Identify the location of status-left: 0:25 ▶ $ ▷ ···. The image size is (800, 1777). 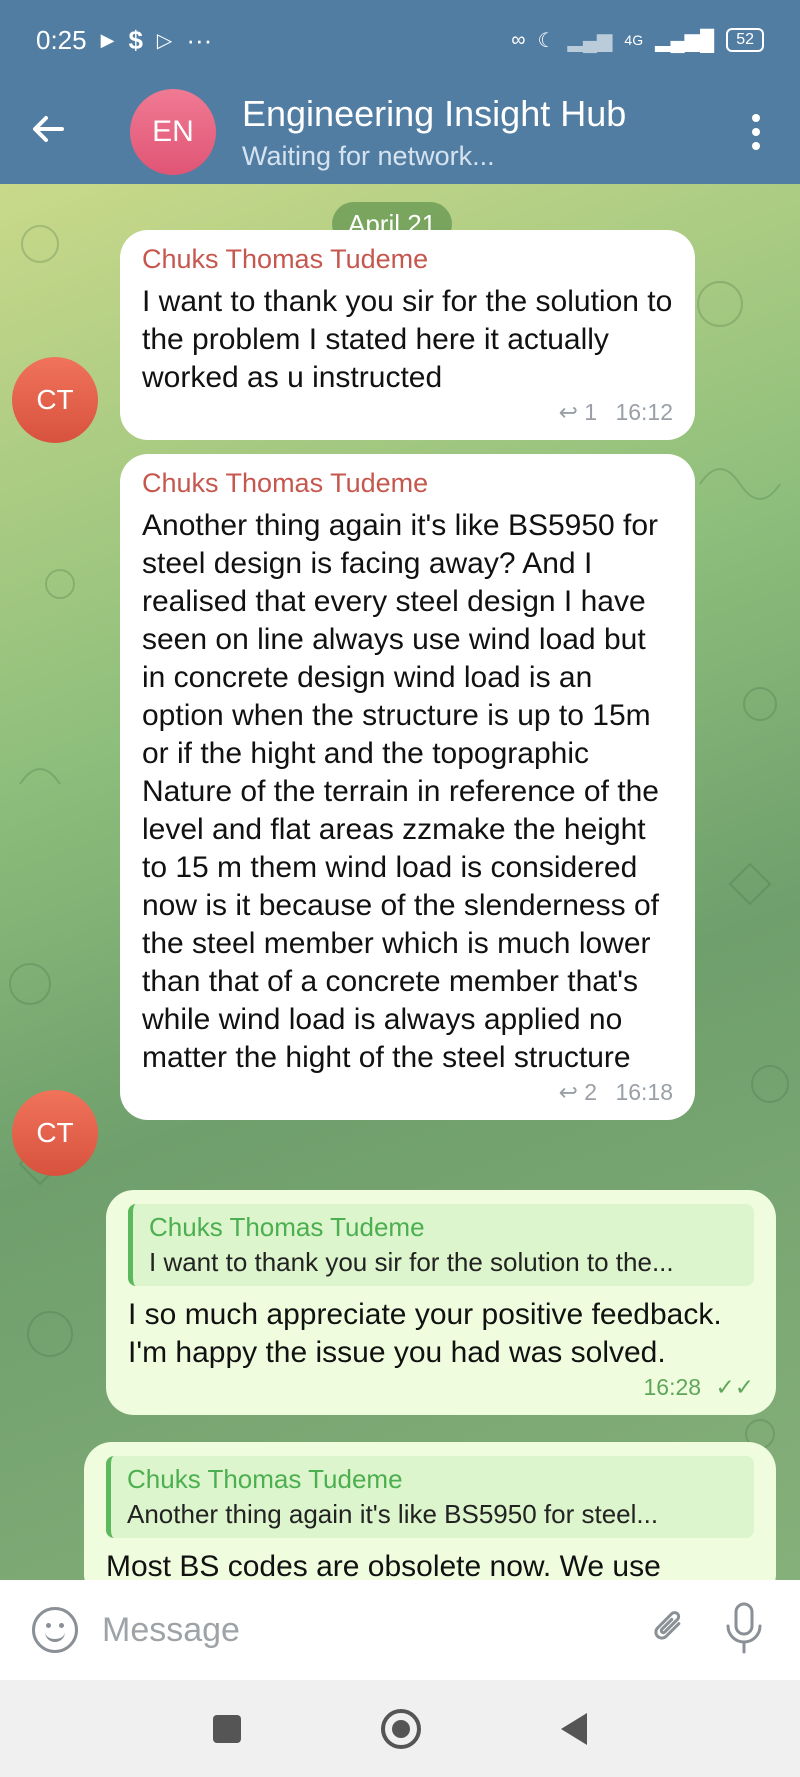
(124, 40).